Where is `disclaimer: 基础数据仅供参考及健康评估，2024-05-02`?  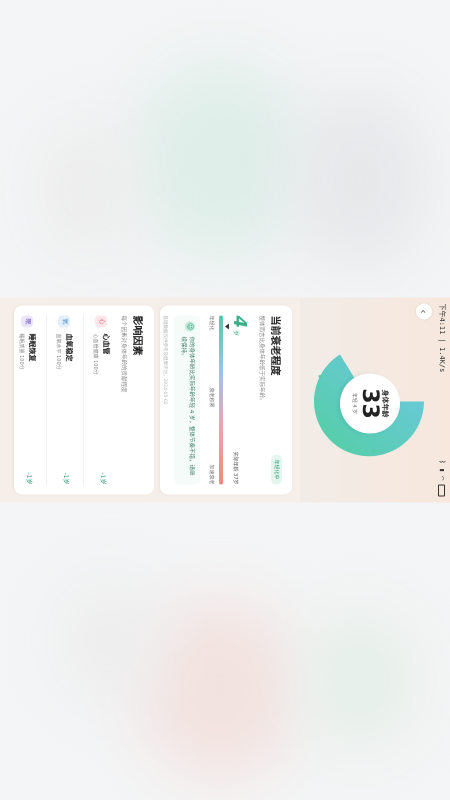
disclaimer: 基础数据仅供参考及健康评估，2024-05-02 is located at coordinates (164, 360).